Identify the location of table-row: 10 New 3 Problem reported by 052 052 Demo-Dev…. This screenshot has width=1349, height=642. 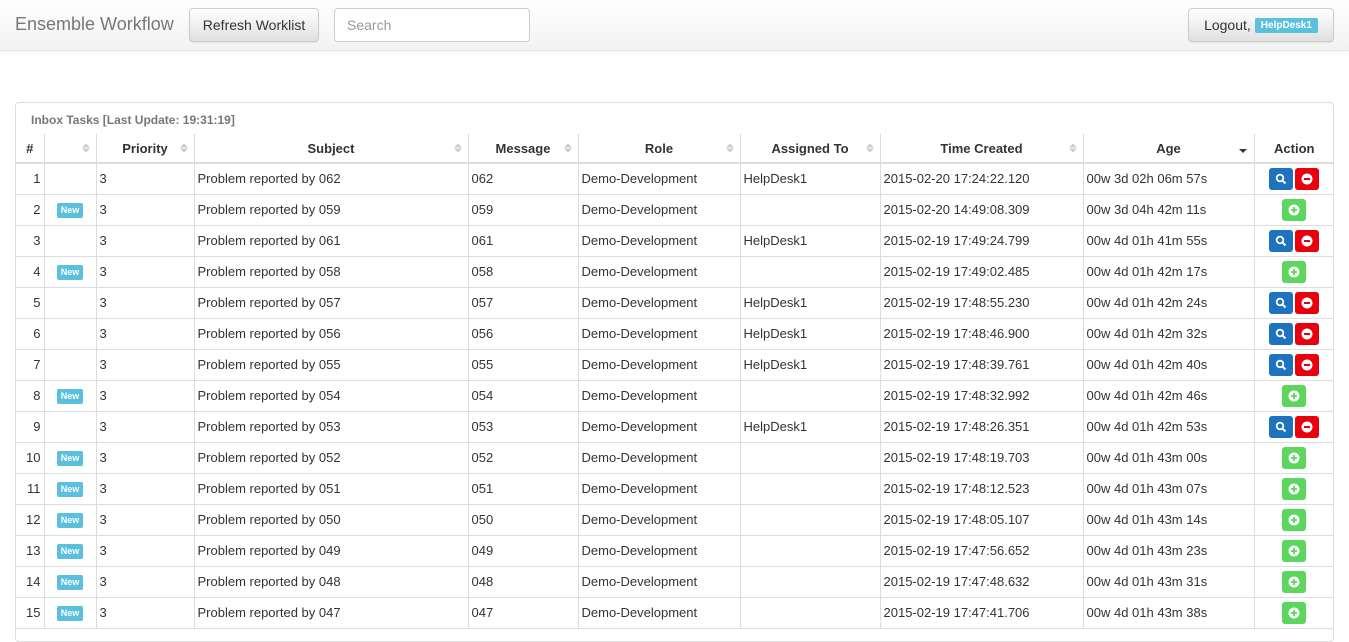
(675, 457).